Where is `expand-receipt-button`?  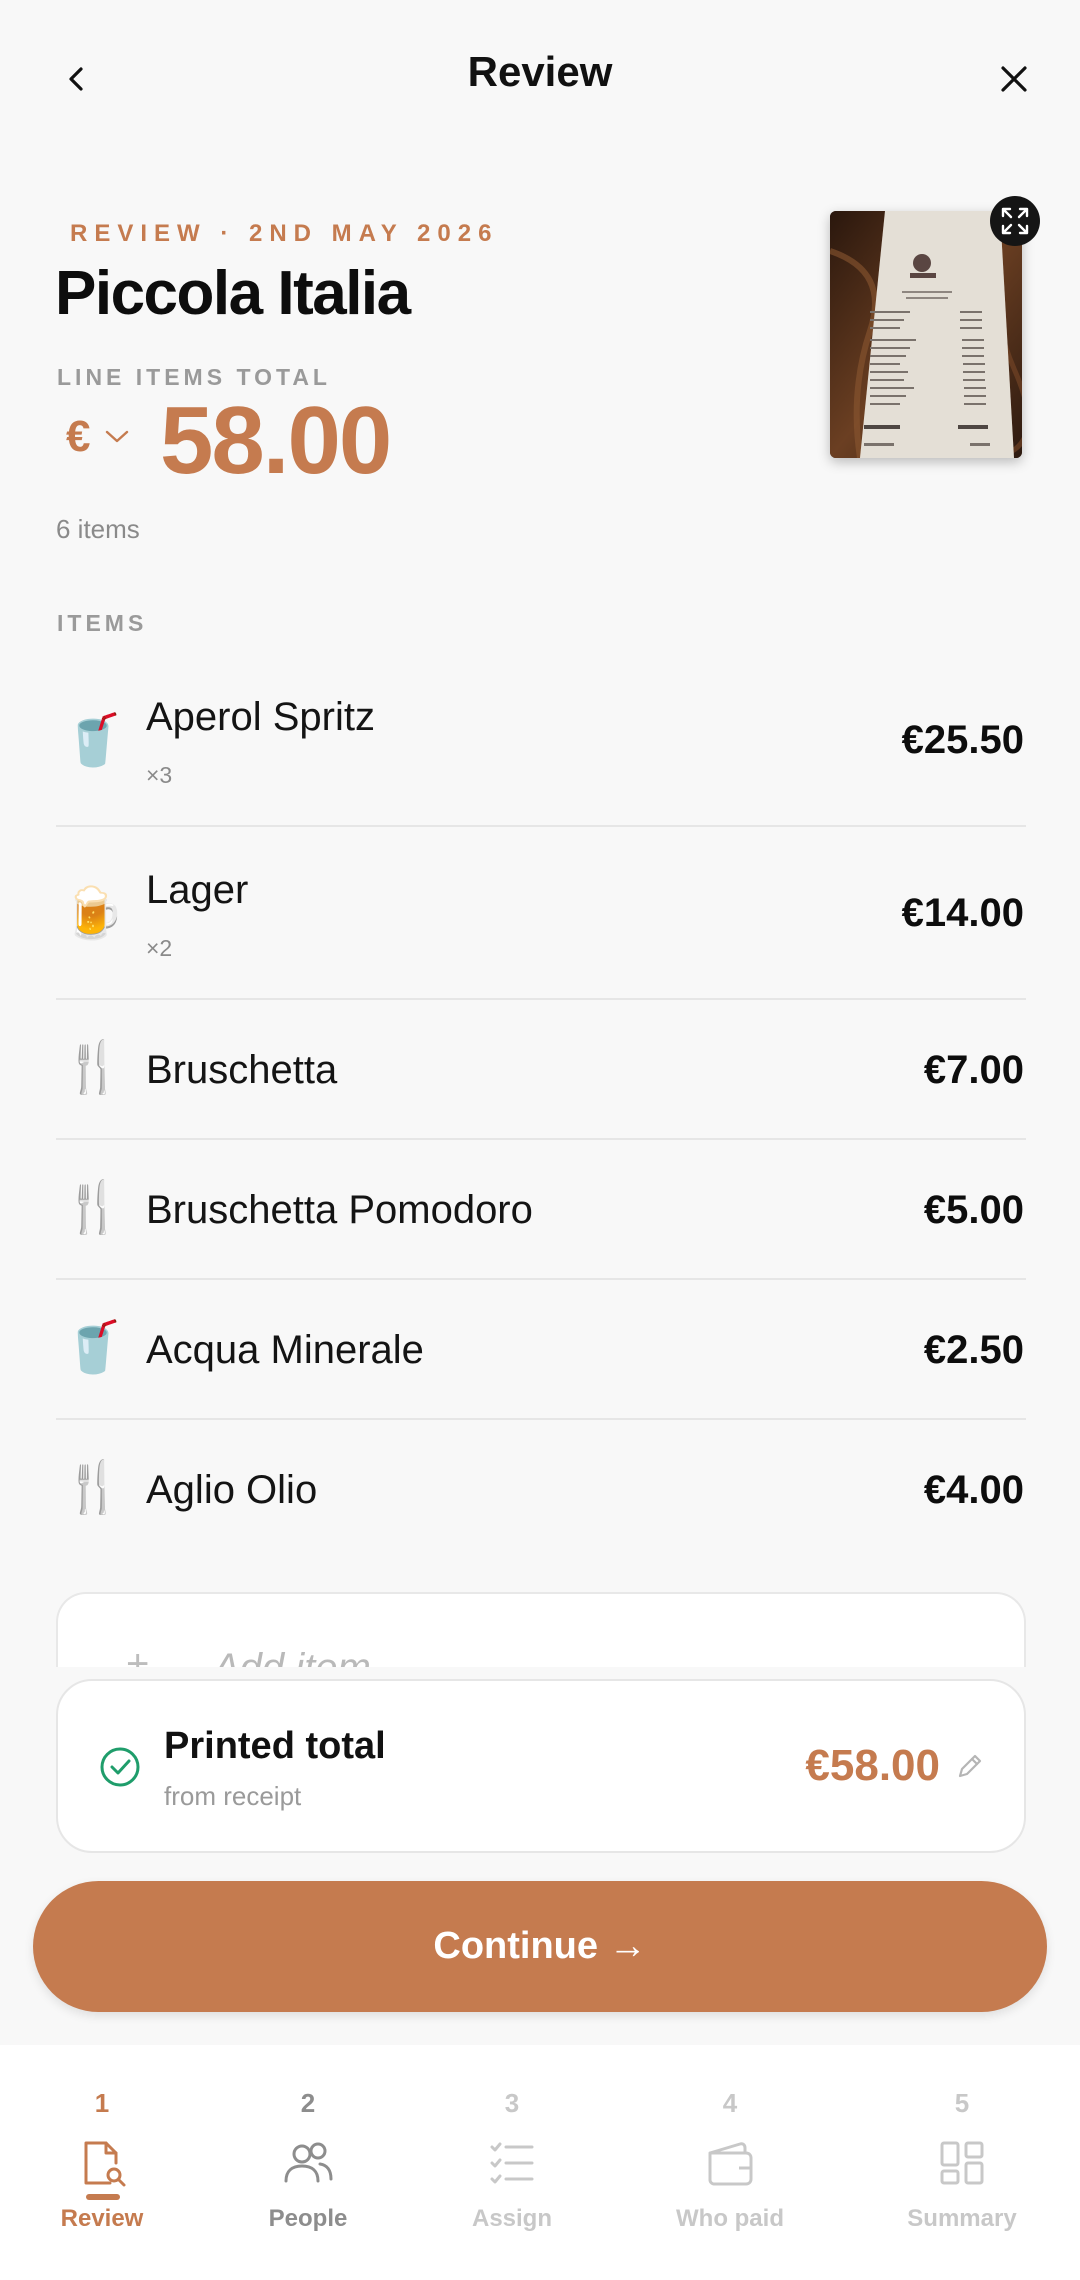
expand-receipt-button is located at coordinates (1015, 221).